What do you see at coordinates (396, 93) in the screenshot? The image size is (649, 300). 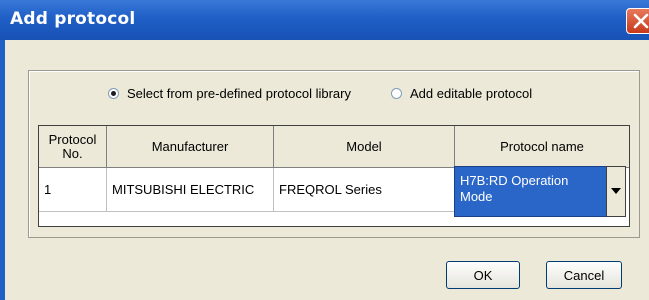 I see `radio-unselected-icon` at bounding box center [396, 93].